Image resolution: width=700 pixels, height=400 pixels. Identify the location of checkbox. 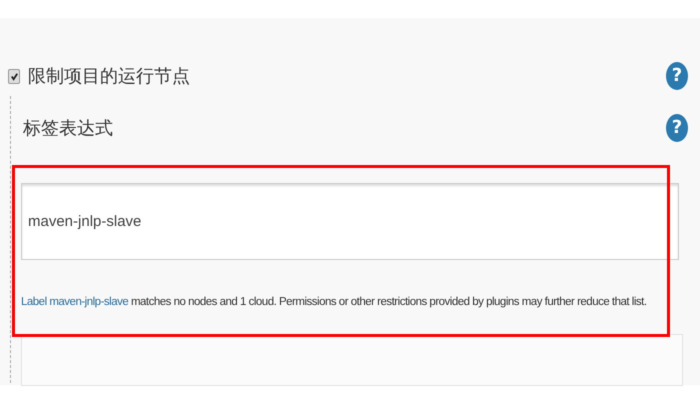
(14, 76).